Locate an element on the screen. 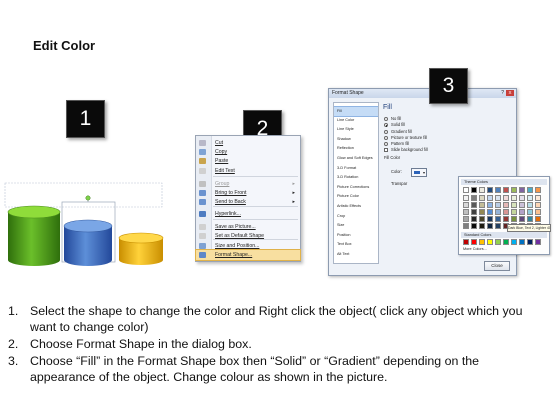  menu-item-paste: Paste is located at coordinates (248, 161).